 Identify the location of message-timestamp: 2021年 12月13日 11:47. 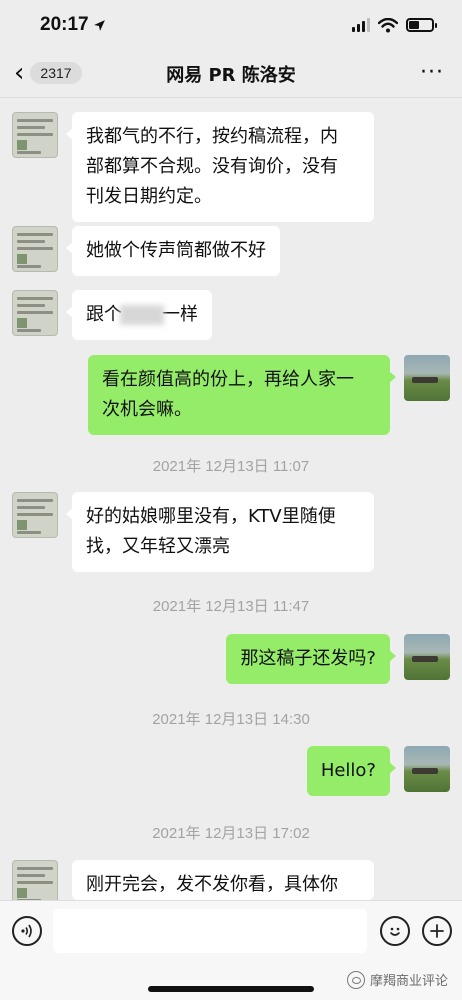
(231, 606).